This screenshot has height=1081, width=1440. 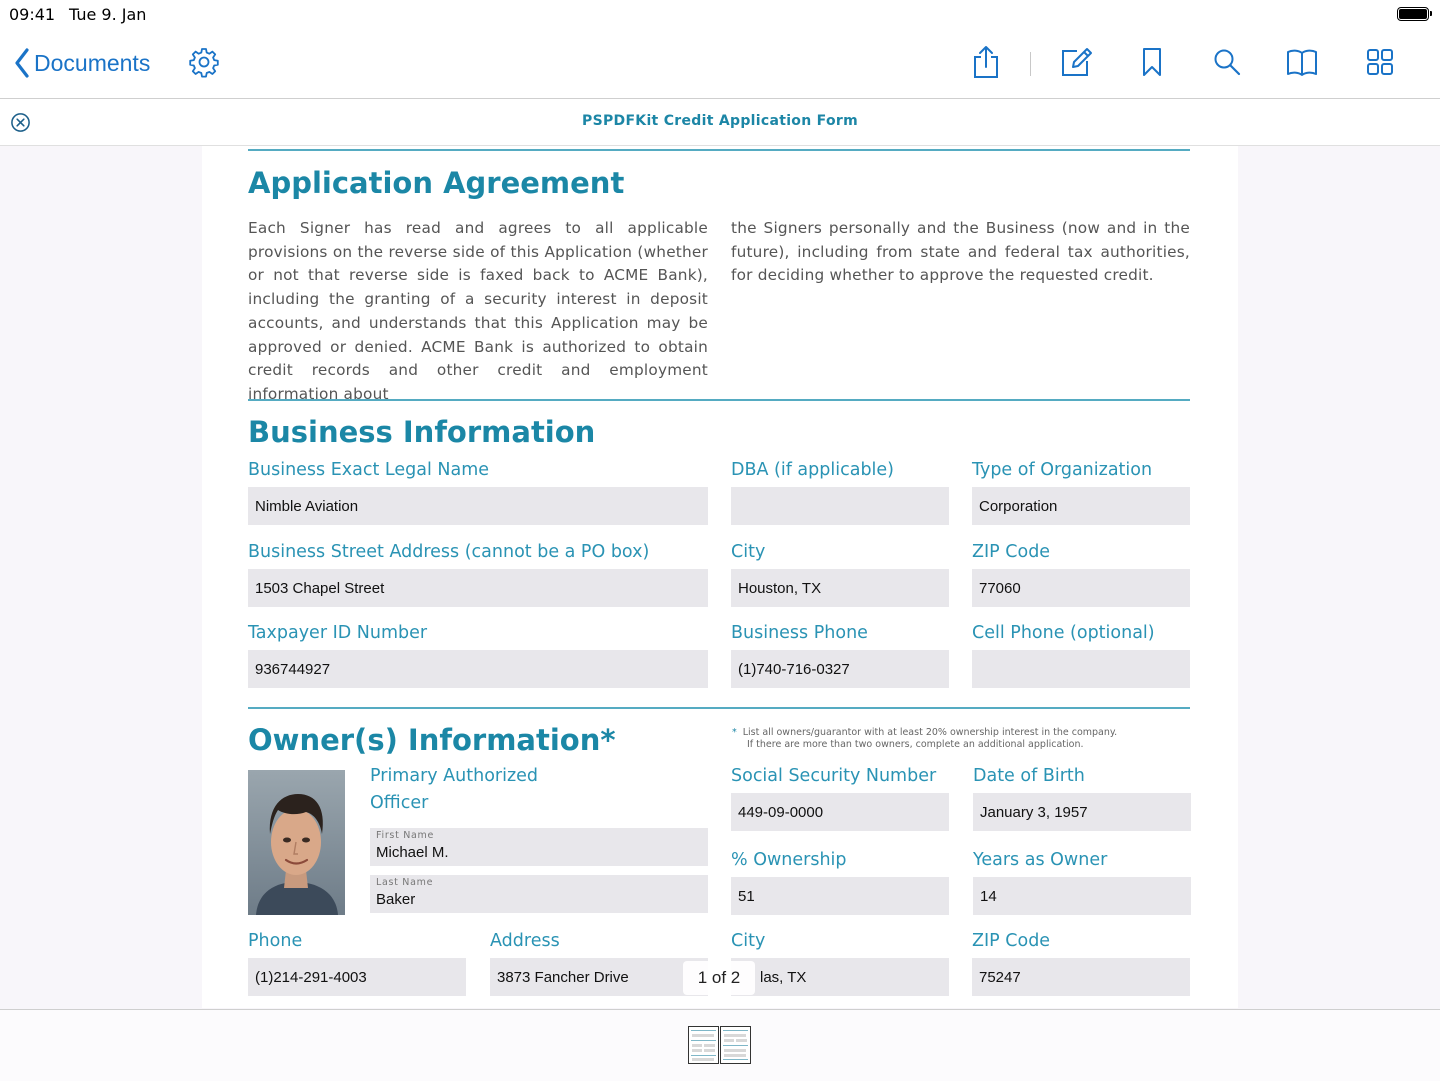 What do you see at coordinates (1011, 552) in the screenshot?
I see `zip-label: ZIP Code` at bounding box center [1011, 552].